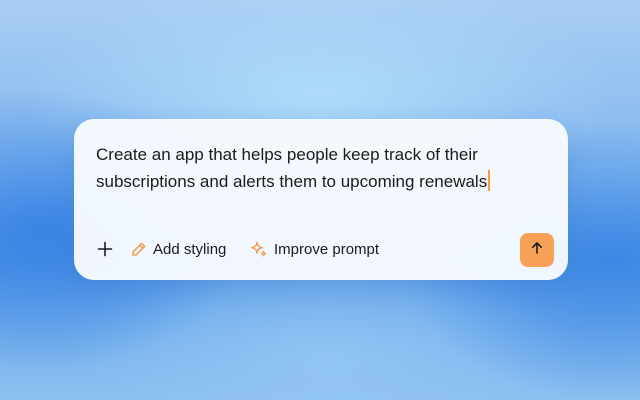 Image resolution: width=640 pixels, height=400 pixels. I want to click on arrow-up-icon, so click(537, 250).